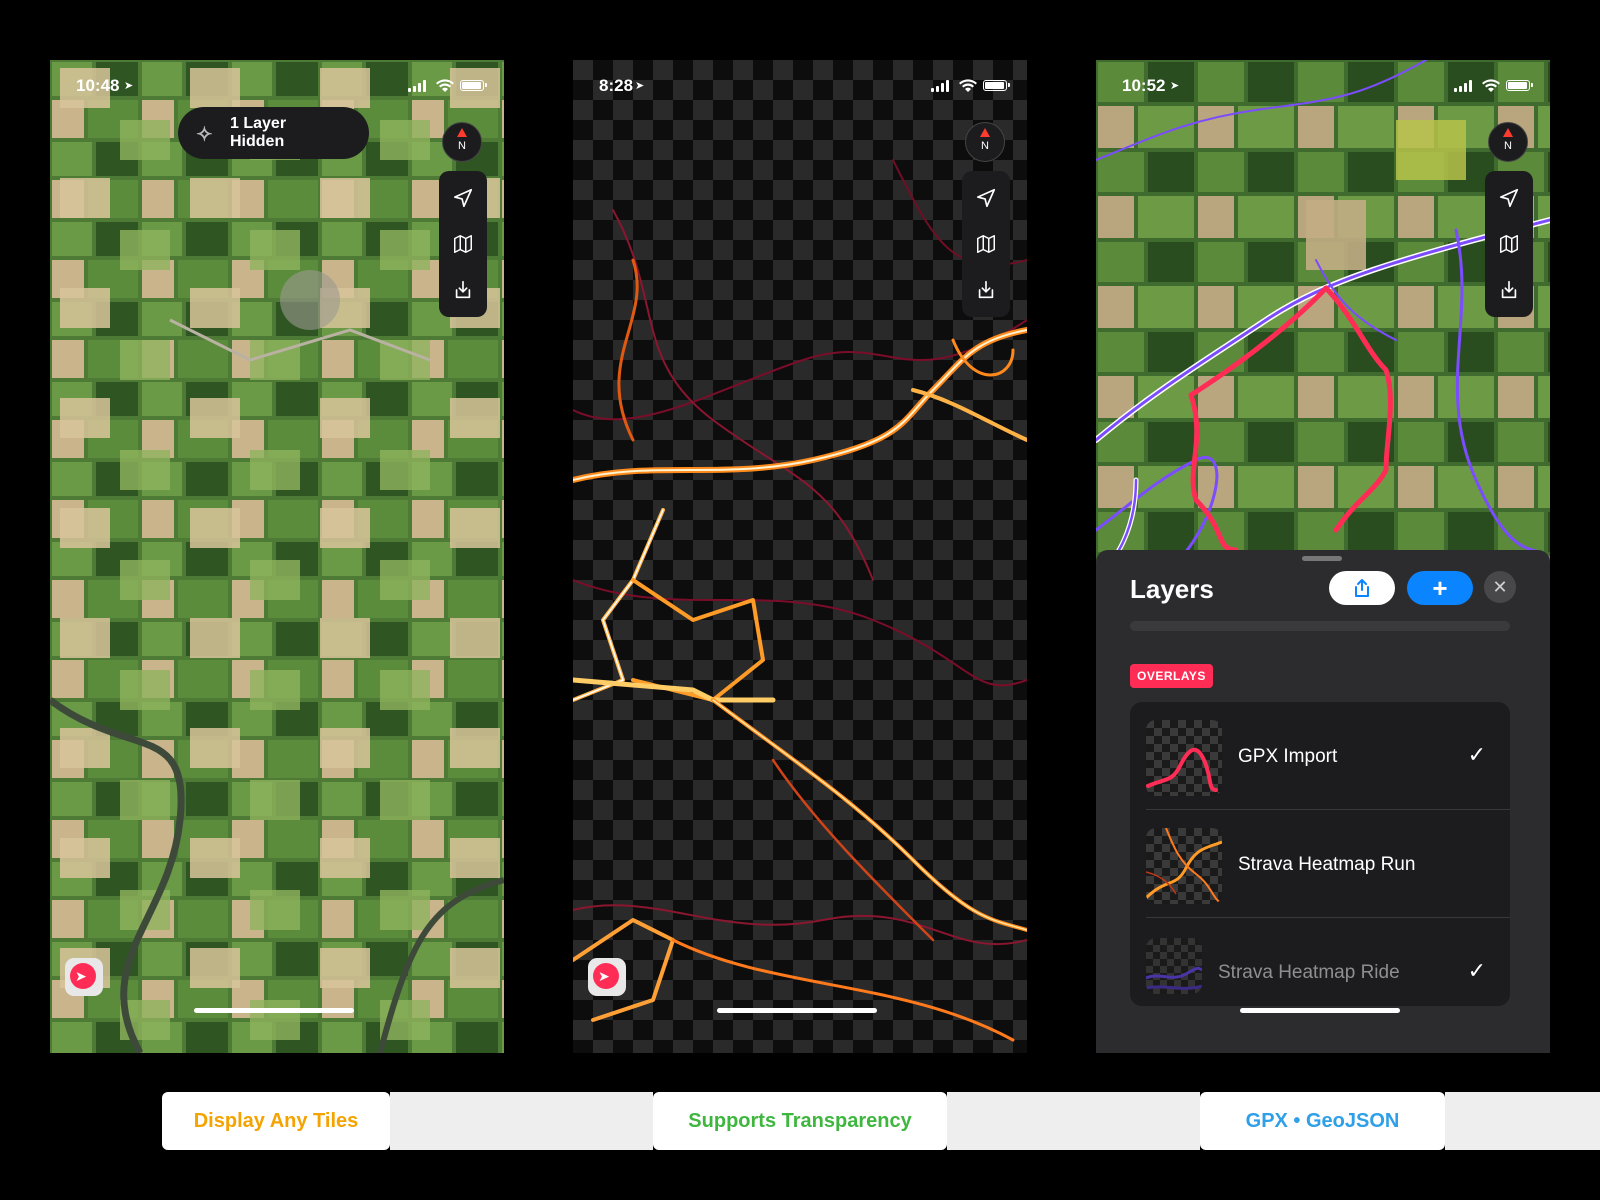 The image size is (1600, 1200). Describe the element at coordinates (1171, 676) in the screenshot. I see `section-header-overlays: OVERLAYS` at that location.